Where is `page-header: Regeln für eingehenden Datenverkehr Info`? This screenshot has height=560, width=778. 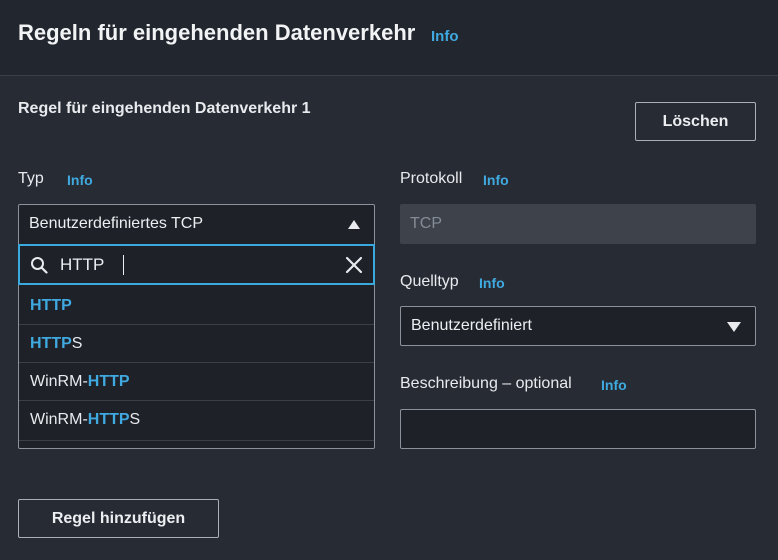
page-header: Regeln für eingehenden Datenverkehr Info is located at coordinates (389, 38).